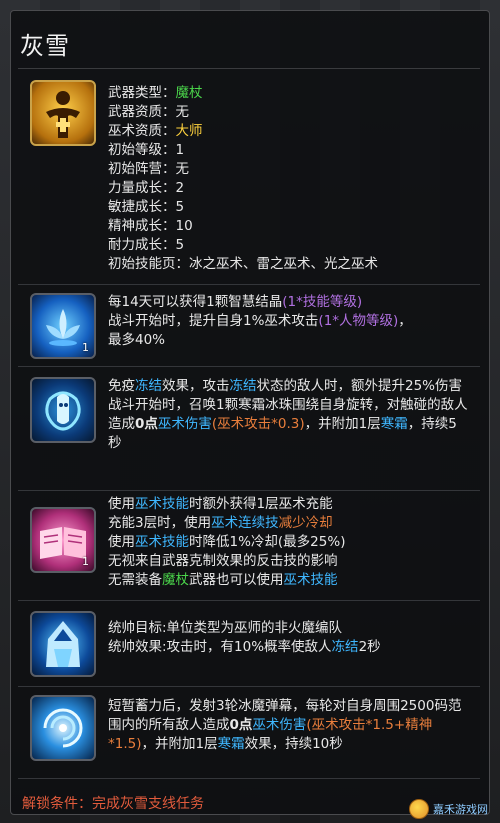 The width and height of the screenshot is (500, 823). I want to click on site-watermark: 嘉禾游戏网, so click(448, 809).